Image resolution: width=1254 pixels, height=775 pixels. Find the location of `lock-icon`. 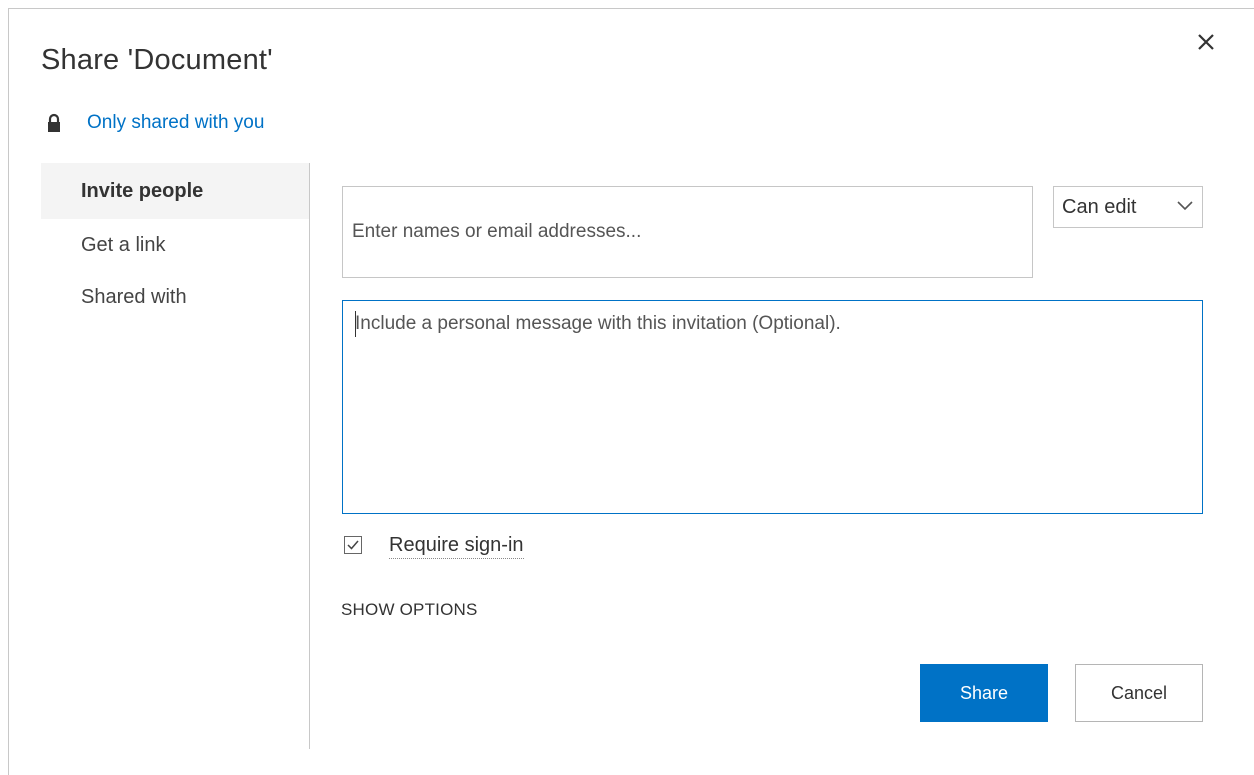

lock-icon is located at coordinates (54, 122).